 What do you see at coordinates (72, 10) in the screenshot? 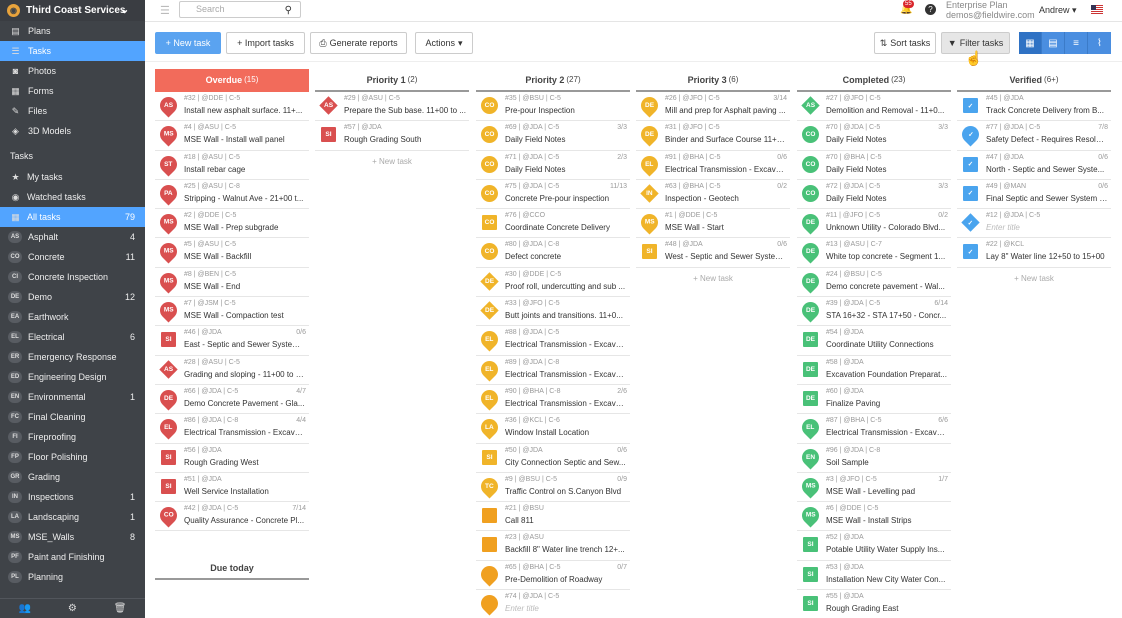
I see `org-switcher: ◉ Third Coast Services ⌄` at bounding box center [72, 10].